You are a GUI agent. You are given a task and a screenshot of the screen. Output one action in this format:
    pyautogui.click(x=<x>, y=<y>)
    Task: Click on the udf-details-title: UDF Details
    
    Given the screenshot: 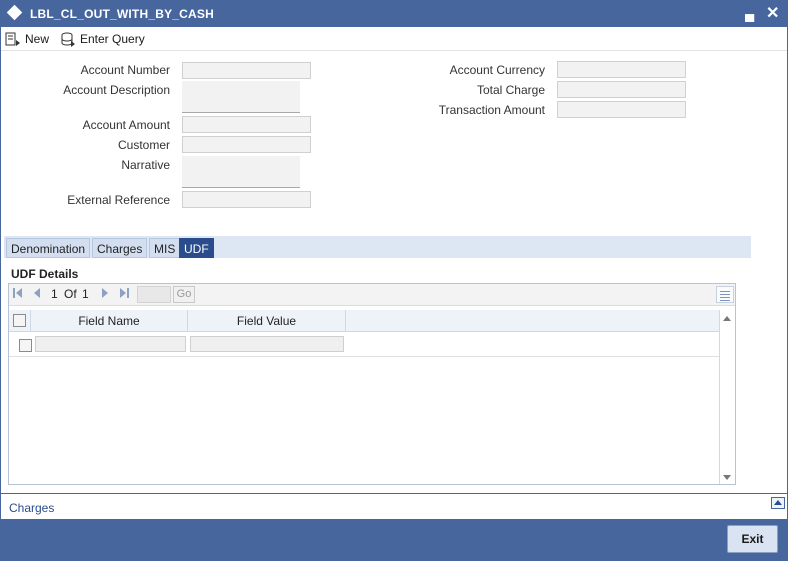 What is the action you would take?
    pyautogui.click(x=45, y=274)
    